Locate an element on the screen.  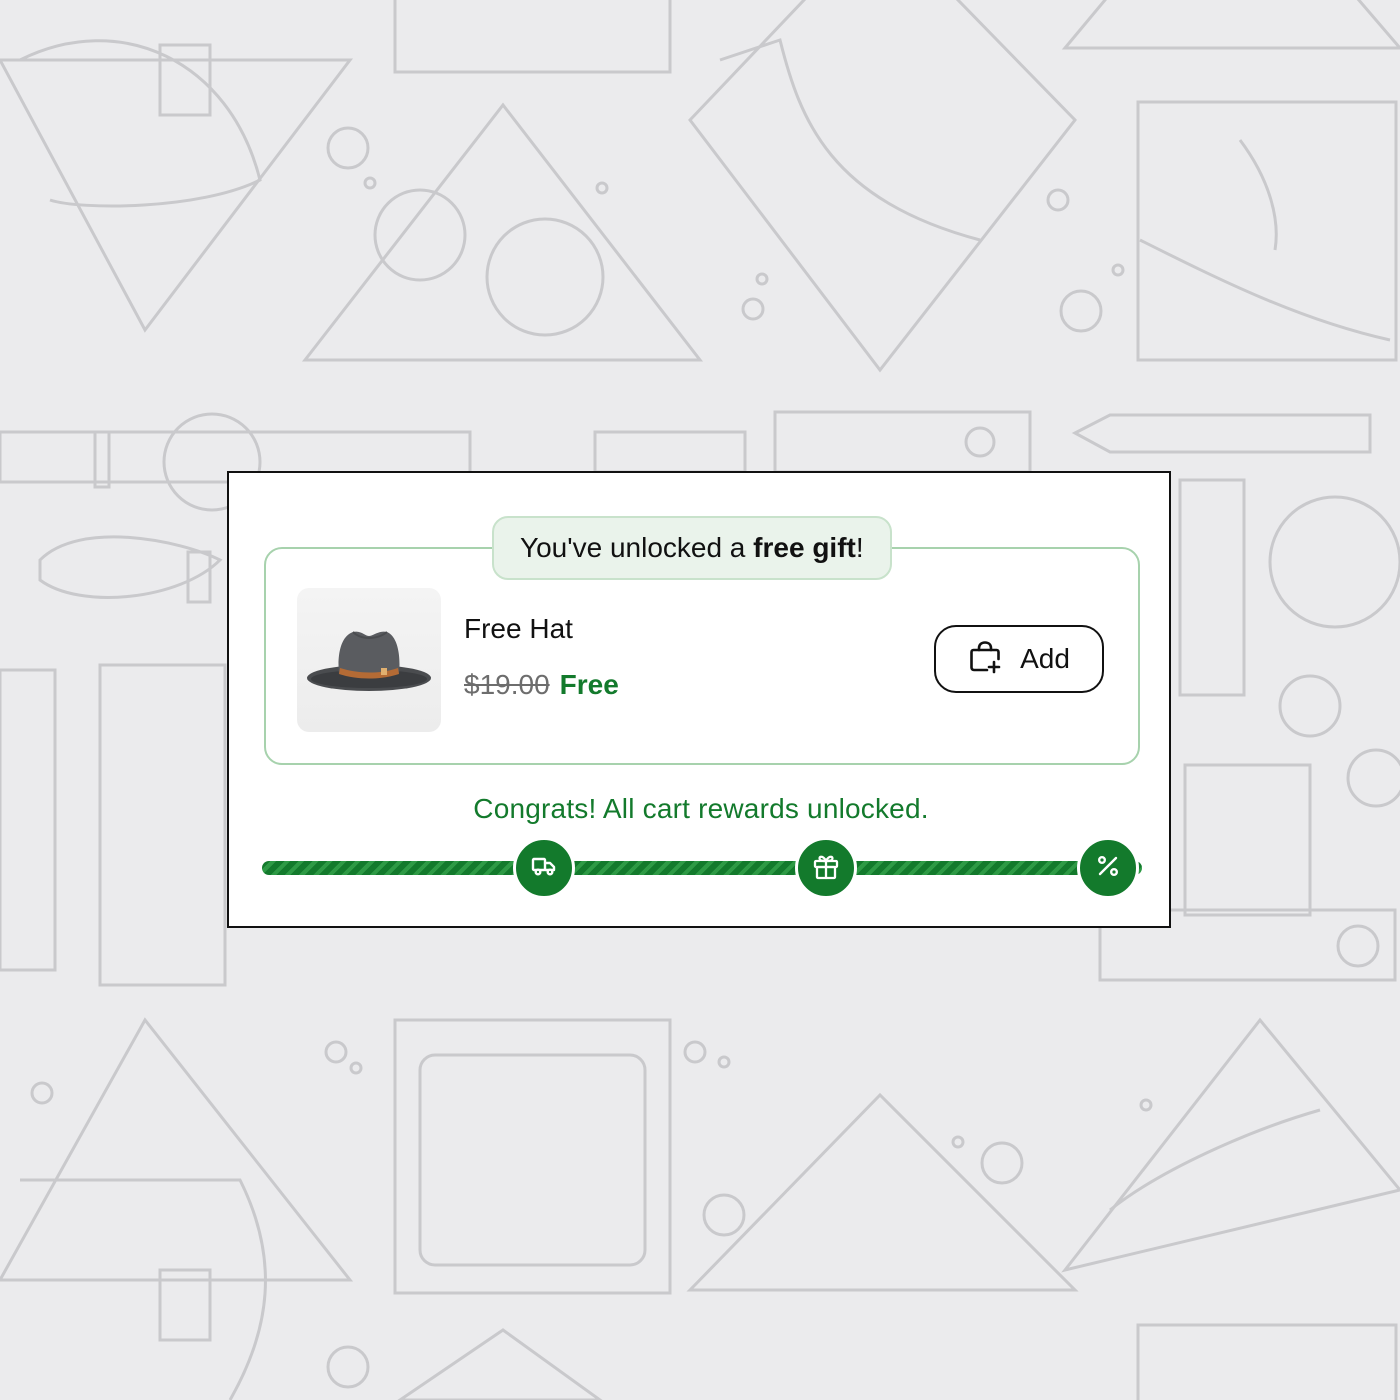
discount-milestone is located at coordinates (1108, 868).